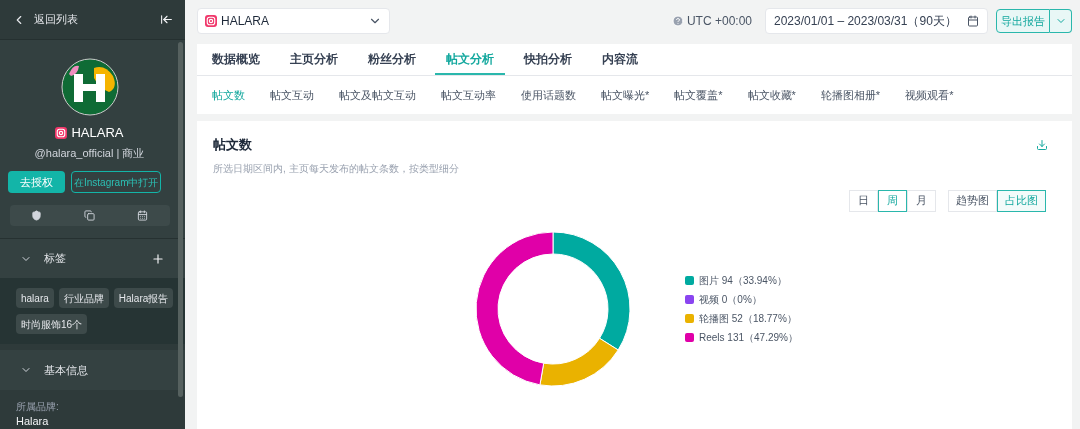  Describe the element at coordinates (548, 59) in the screenshot. I see `tab: 快拍分析` at that location.